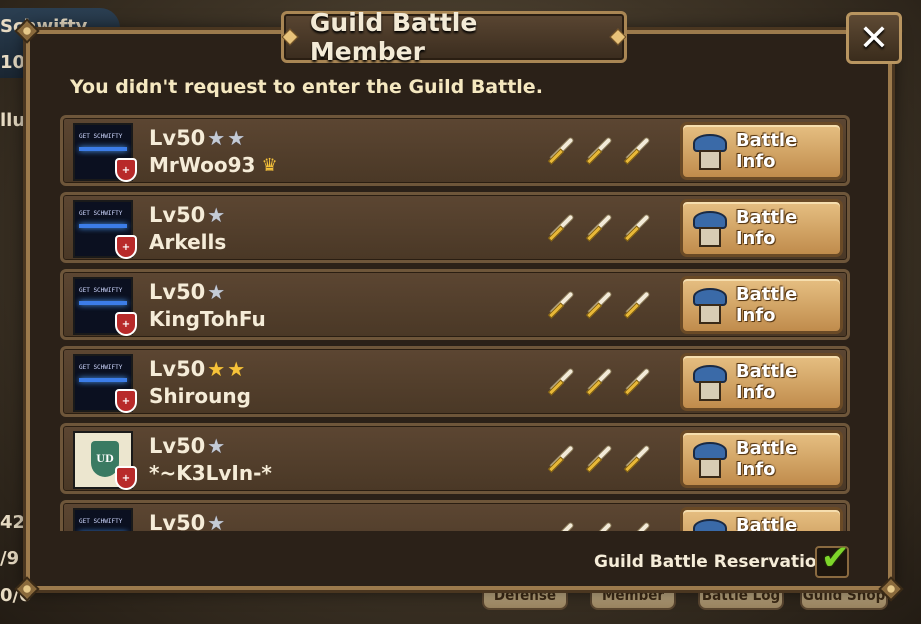  Describe the element at coordinates (210, 473) in the screenshot. I see `member-name: *~K3LvIn-*` at that location.